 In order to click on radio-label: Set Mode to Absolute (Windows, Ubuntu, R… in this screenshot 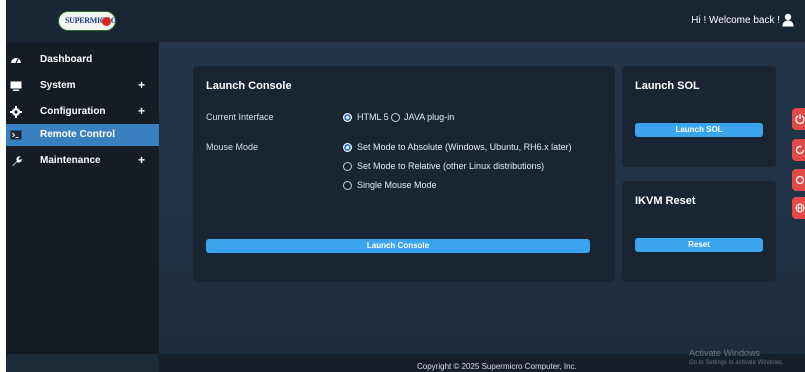, I will do `click(464, 147)`.